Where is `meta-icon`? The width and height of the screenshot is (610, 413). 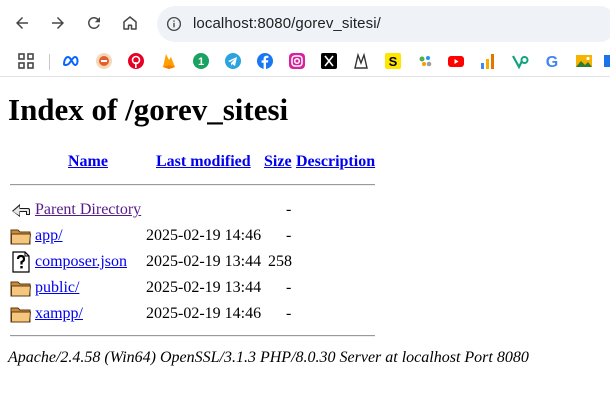 meta-icon is located at coordinates (71, 61).